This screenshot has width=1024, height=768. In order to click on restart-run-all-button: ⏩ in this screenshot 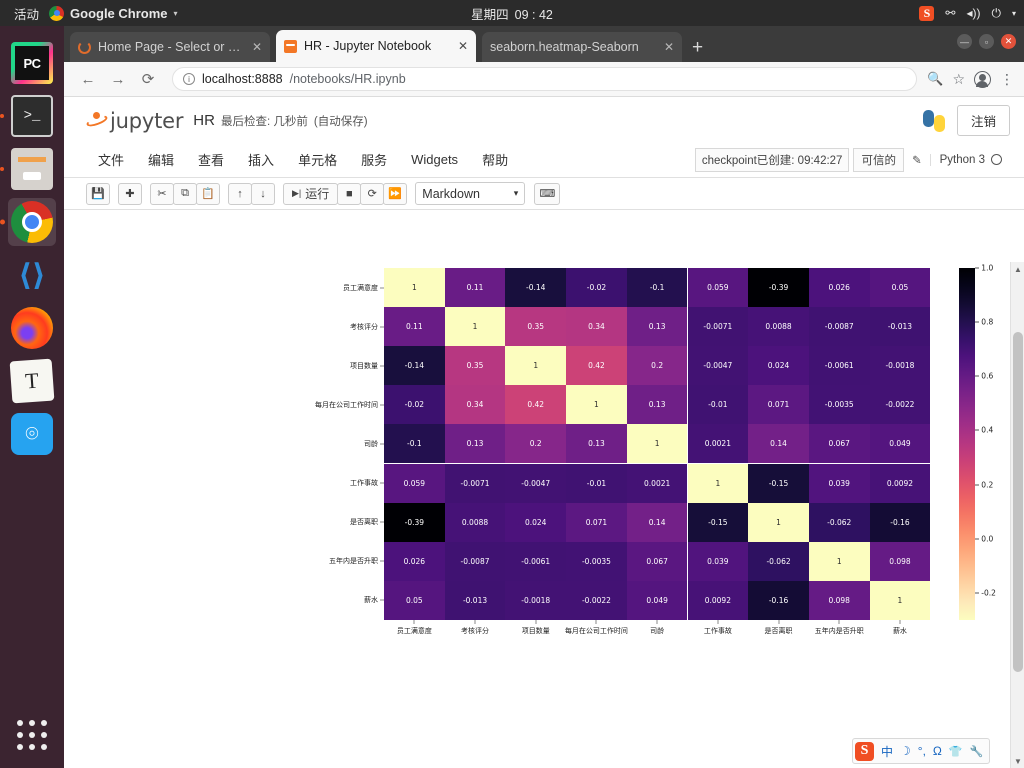, I will do `click(395, 193)`.